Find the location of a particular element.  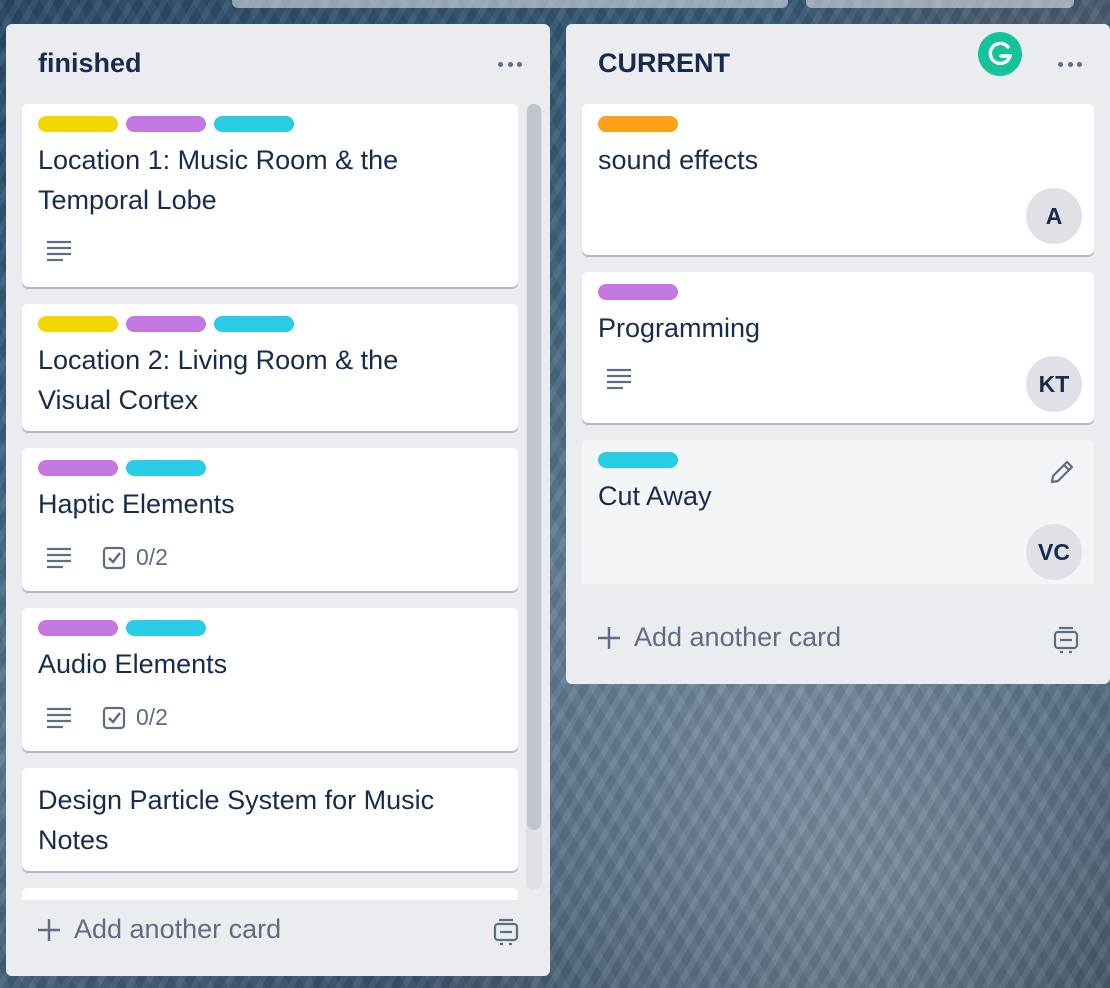

member-avatar: KT is located at coordinates (1054, 384).